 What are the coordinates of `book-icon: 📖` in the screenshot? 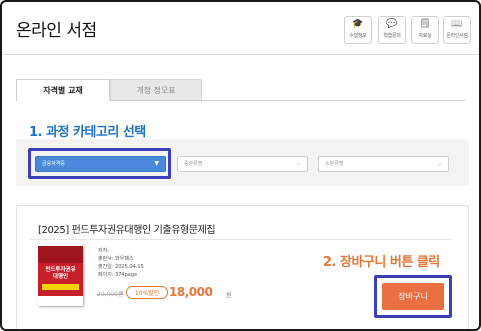 It's located at (457, 24).